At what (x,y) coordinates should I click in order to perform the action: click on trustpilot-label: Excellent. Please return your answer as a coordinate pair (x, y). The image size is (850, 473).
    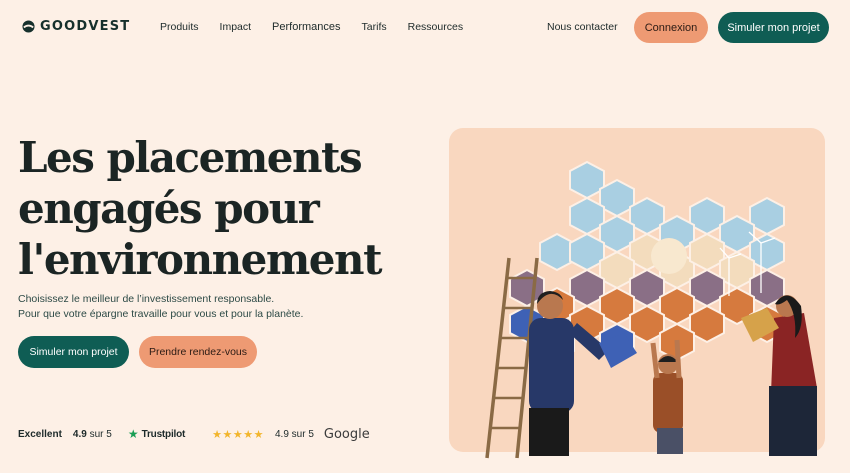
    Looking at the image, I should click on (40, 434).